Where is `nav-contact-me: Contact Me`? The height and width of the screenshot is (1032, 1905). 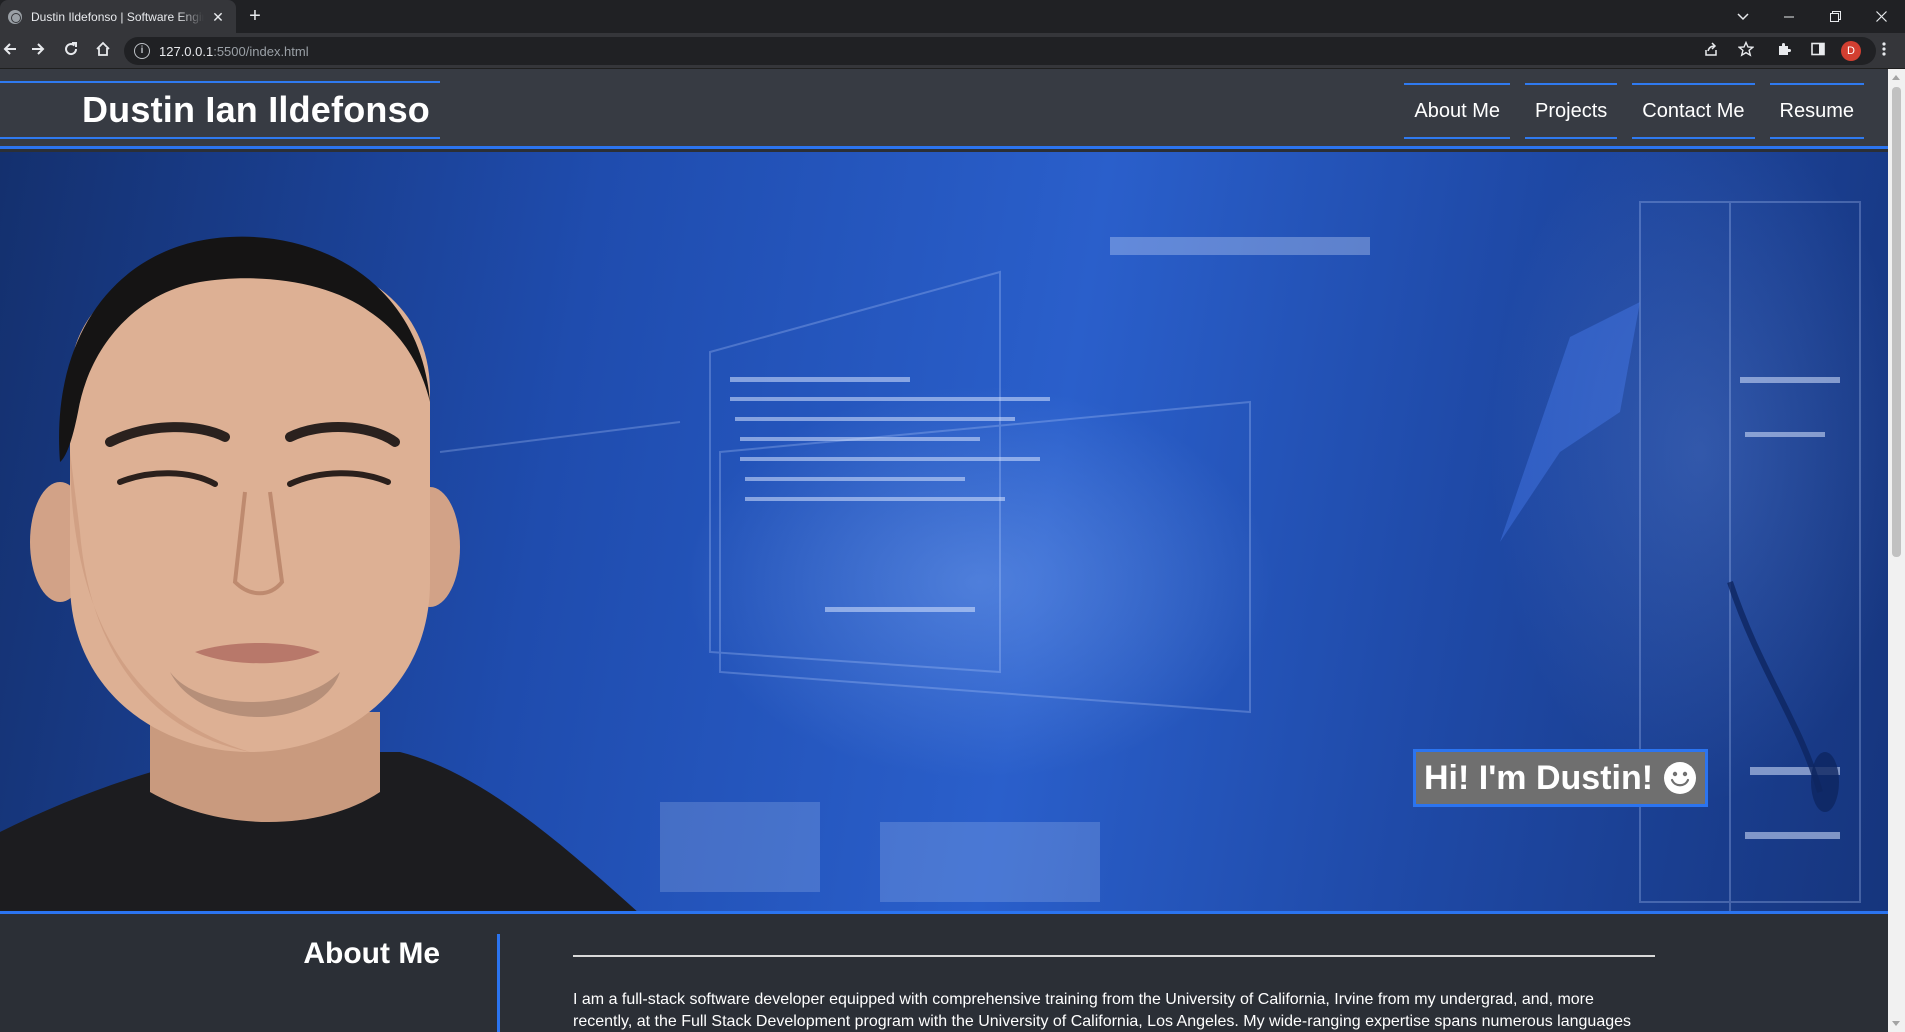 nav-contact-me: Contact Me is located at coordinates (1693, 111).